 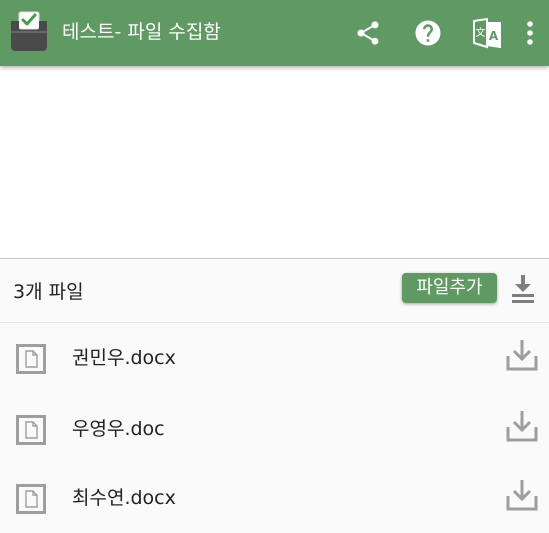 I want to click on translate-icon: A 文, so click(x=487, y=33).